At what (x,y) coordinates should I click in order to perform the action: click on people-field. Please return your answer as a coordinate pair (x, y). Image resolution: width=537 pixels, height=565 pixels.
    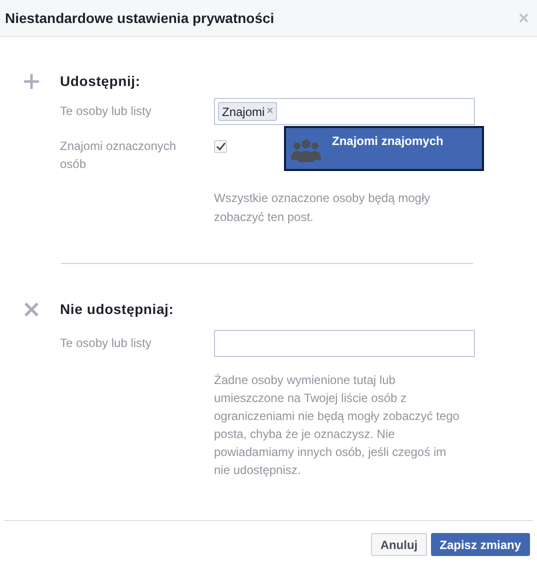
    Looking at the image, I should click on (344, 343).